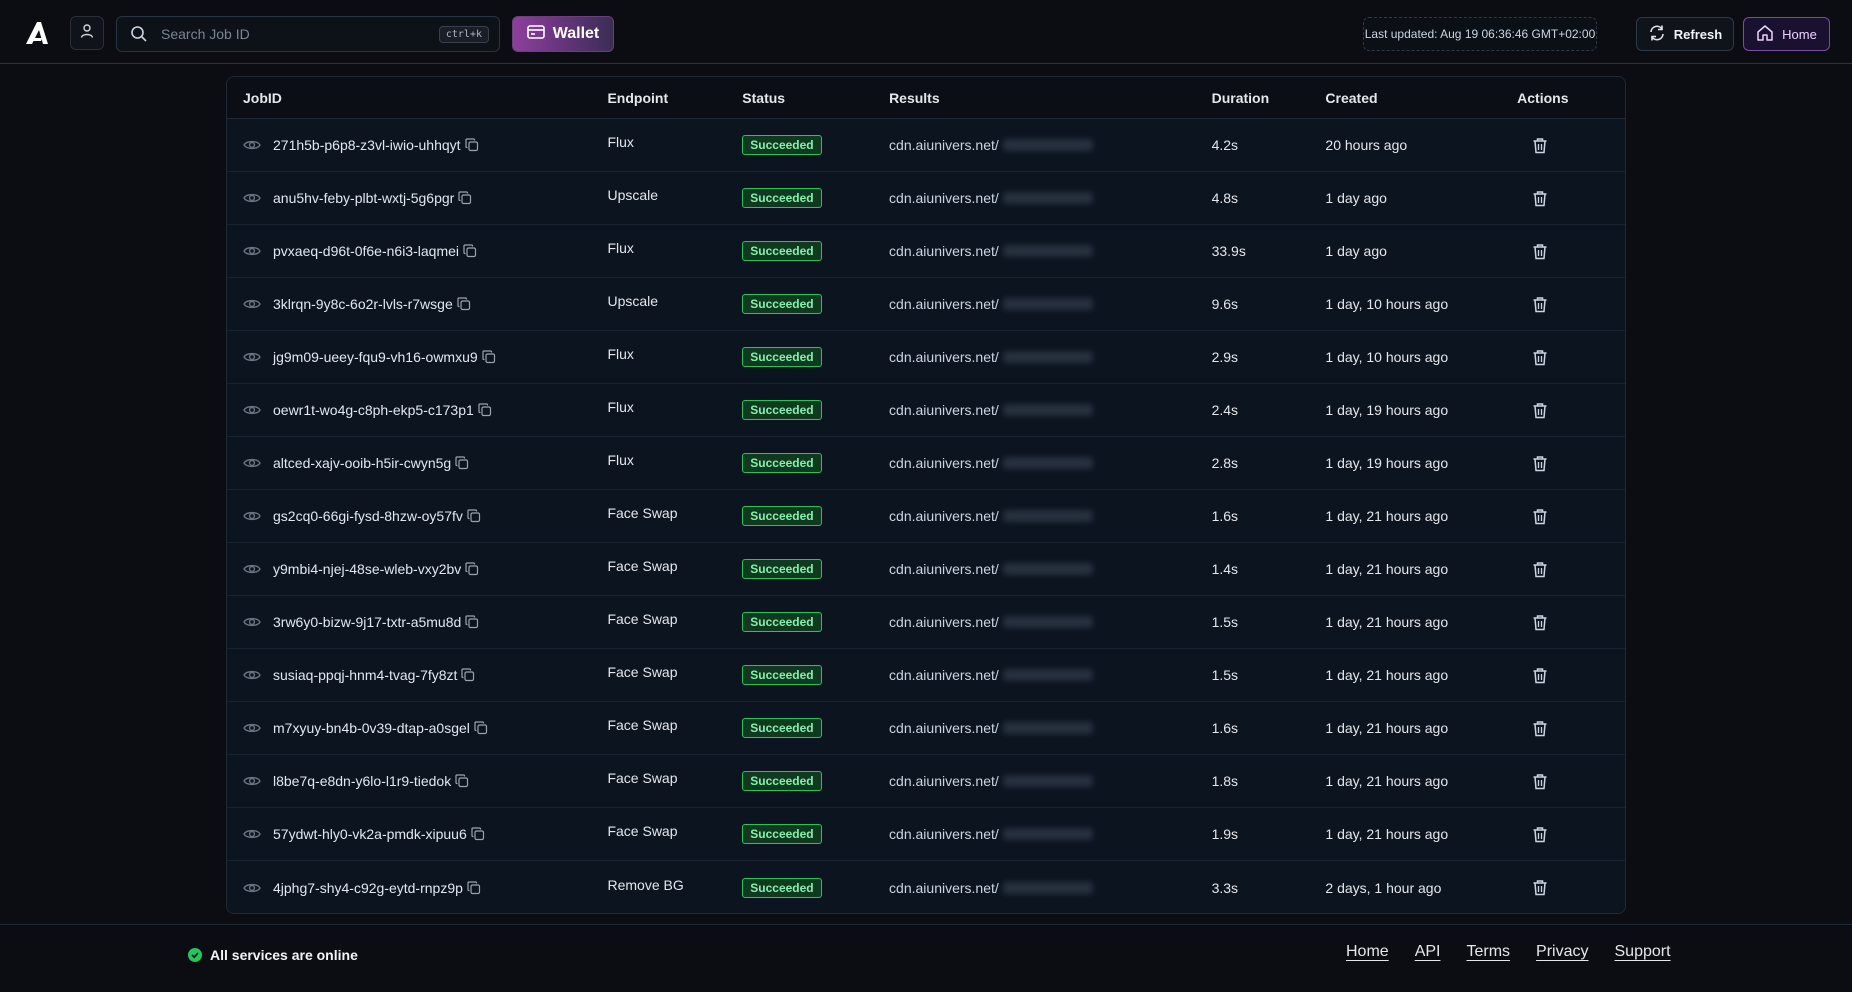  Describe the element at coordinates (1488, 952) in the screenshot. I see `footer-link-terms: Terms` at that location.